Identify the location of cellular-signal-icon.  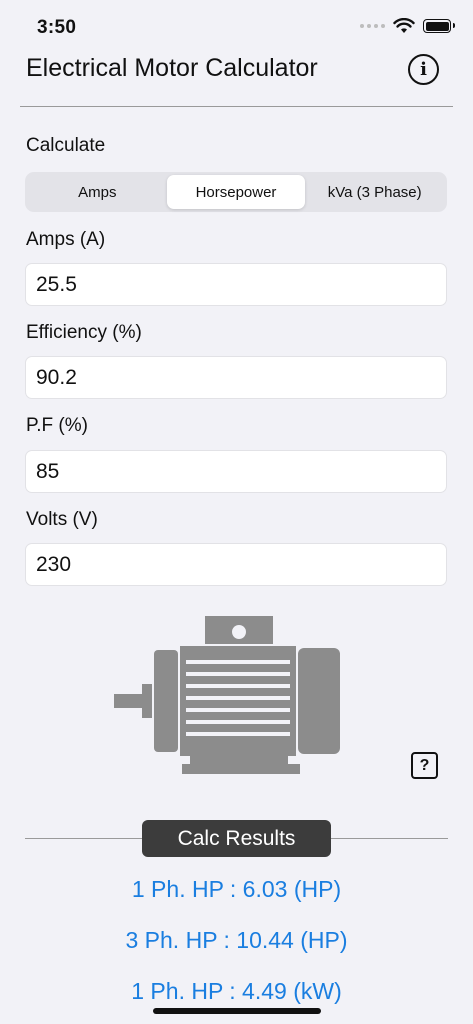
(372, 26).